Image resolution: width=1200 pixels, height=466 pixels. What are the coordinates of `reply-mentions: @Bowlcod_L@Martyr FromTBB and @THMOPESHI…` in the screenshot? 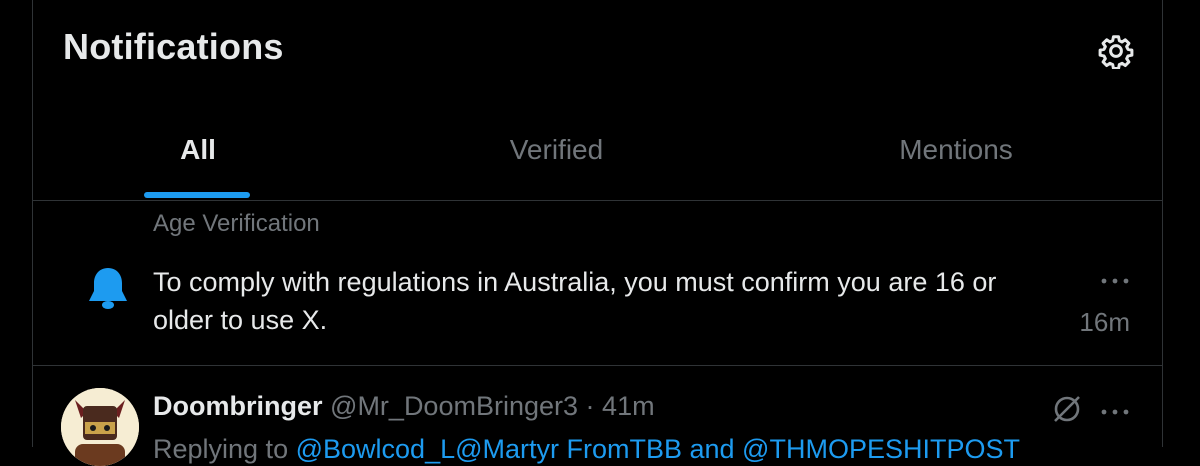 It's located at (658, 449).